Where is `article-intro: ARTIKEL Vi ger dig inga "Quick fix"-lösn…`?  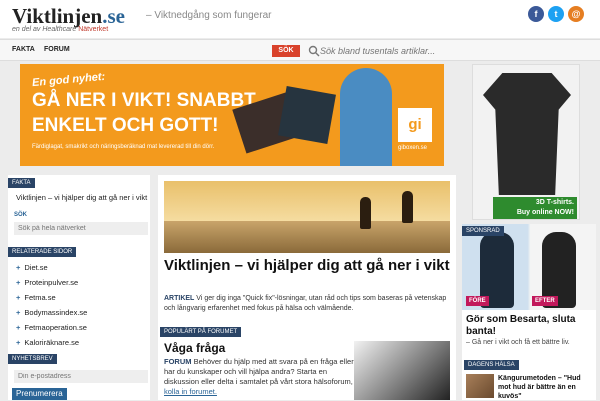
article-intro: ARTIKEL Vi ger dig inga "Quick fix"-lösn… is located at coordinates (307, 304).